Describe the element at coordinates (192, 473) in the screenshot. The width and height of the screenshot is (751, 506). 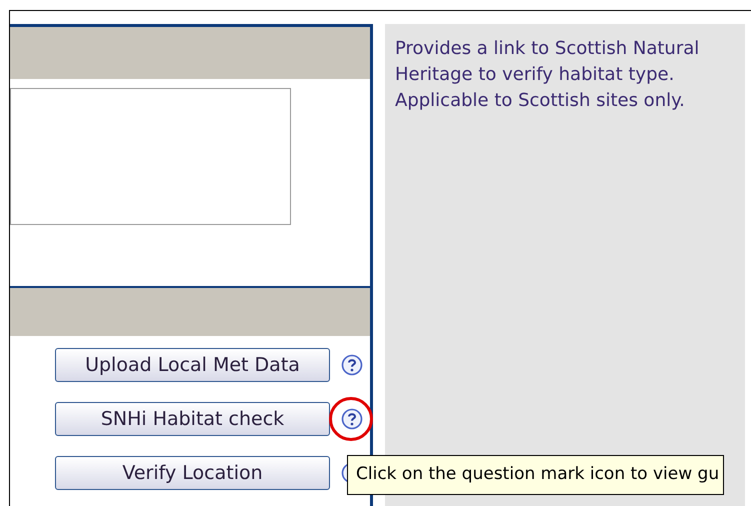
I see `action-button: Verify Location` at that location.